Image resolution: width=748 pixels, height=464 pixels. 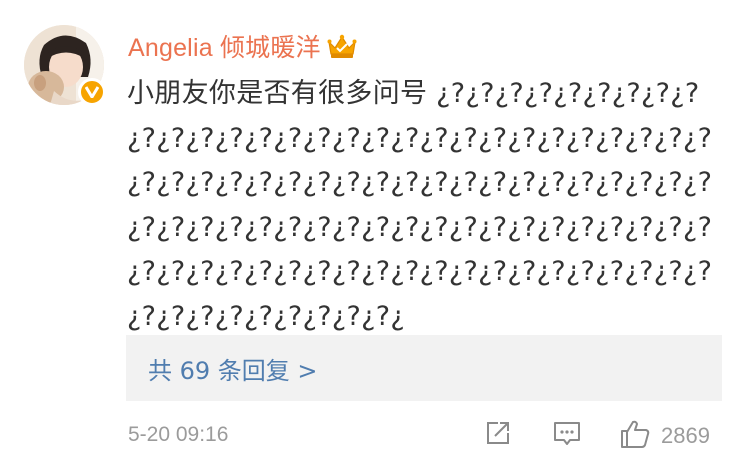 I want to click on timestamp: 5-20 09:16, so click(x=178, y=434).